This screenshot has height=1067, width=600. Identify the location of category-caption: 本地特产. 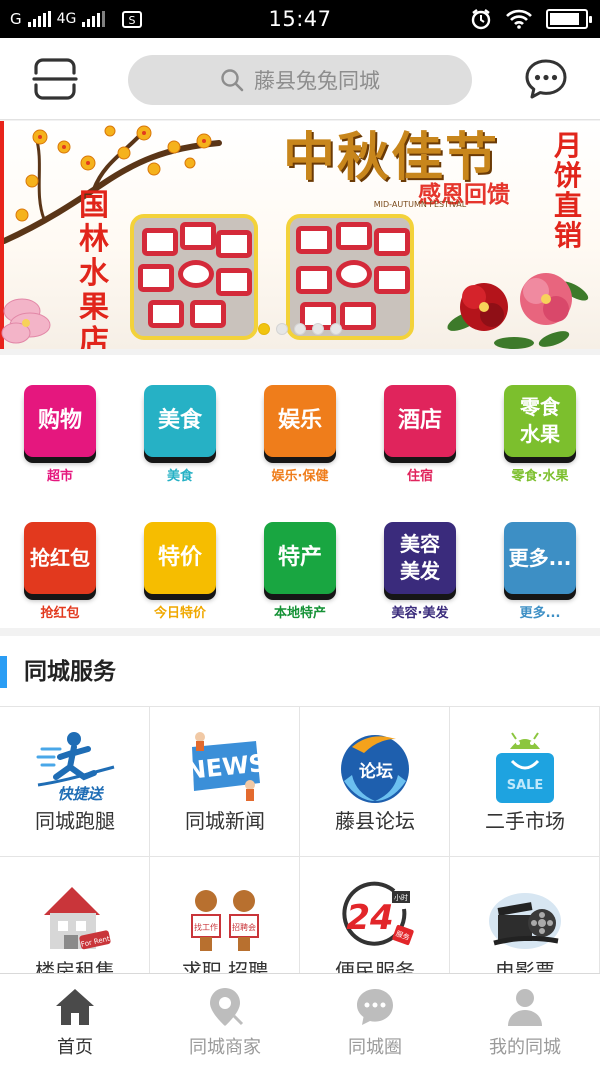
(299, 613).